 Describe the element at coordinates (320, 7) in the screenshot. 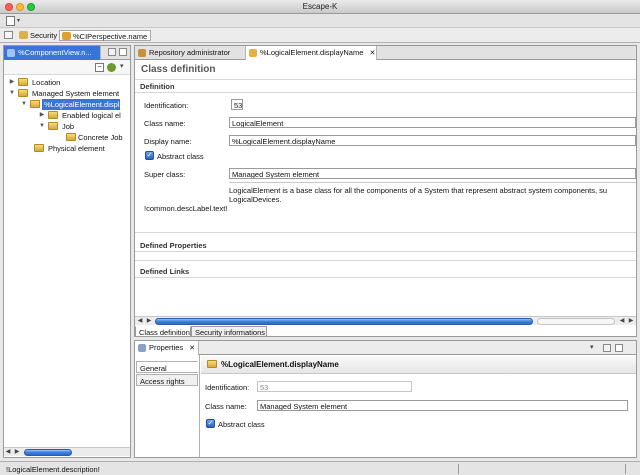

I see `window-titlebar: Escape-K` at that location.